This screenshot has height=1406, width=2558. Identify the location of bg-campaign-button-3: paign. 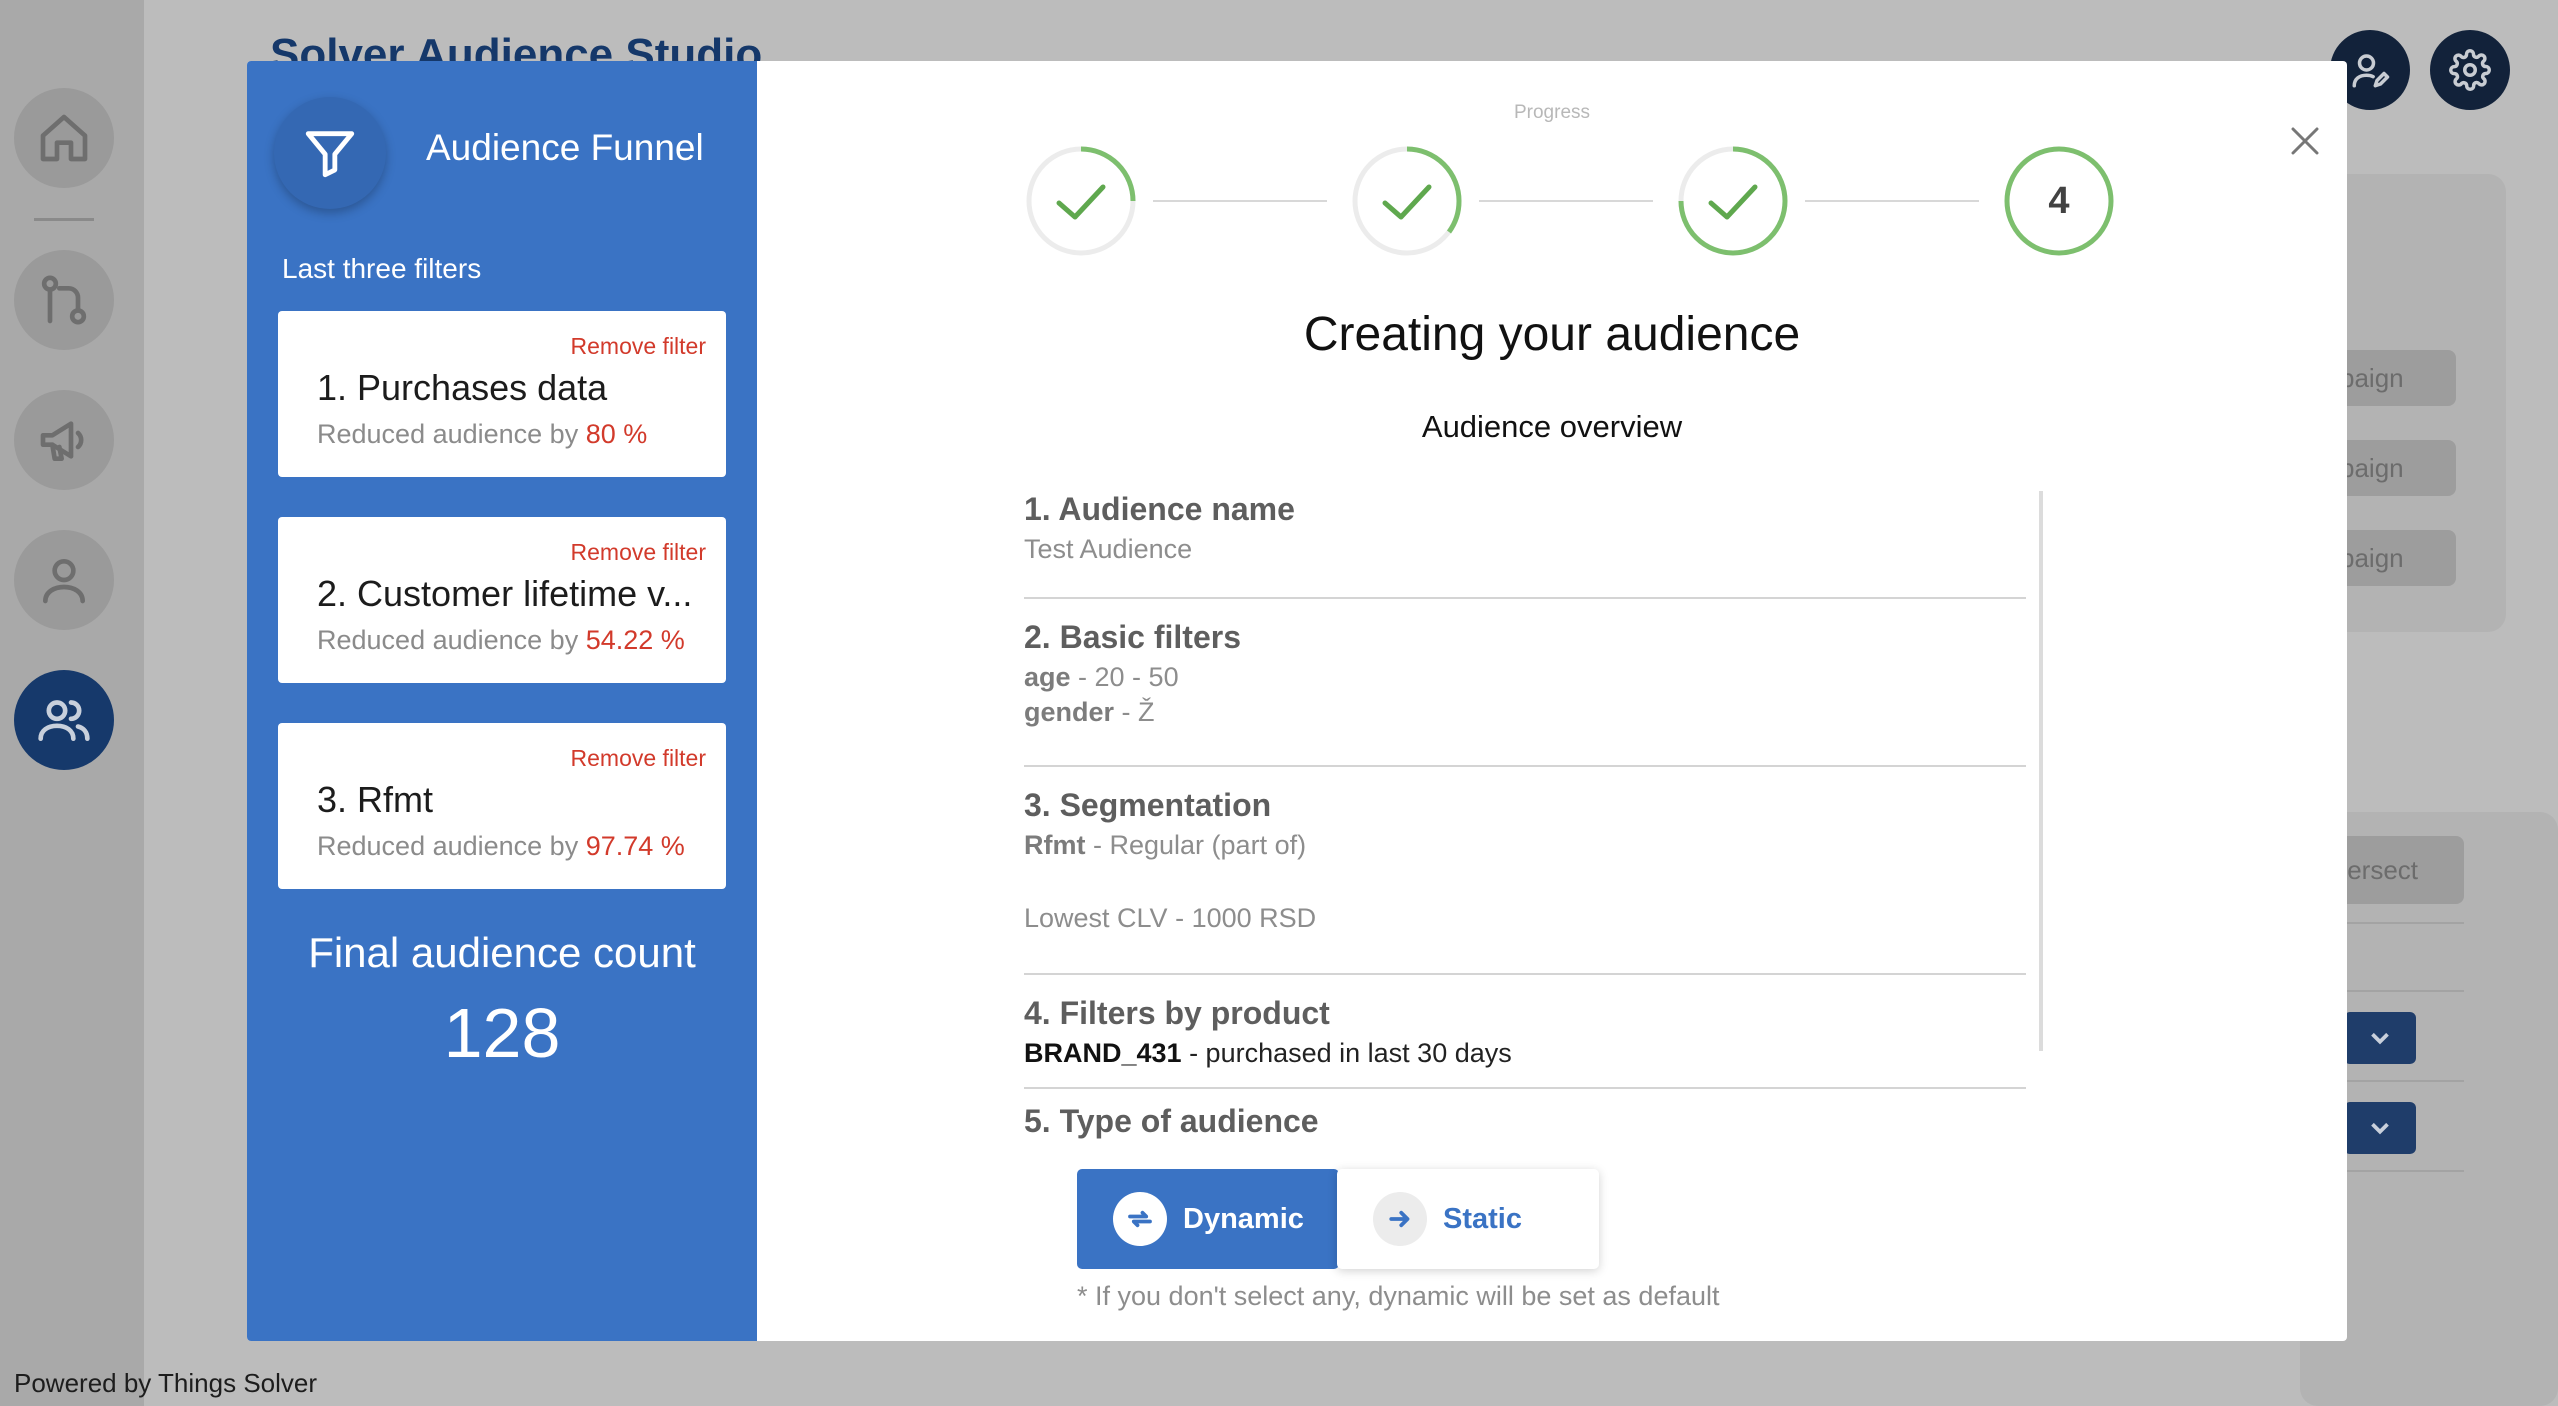
(2393, 558).